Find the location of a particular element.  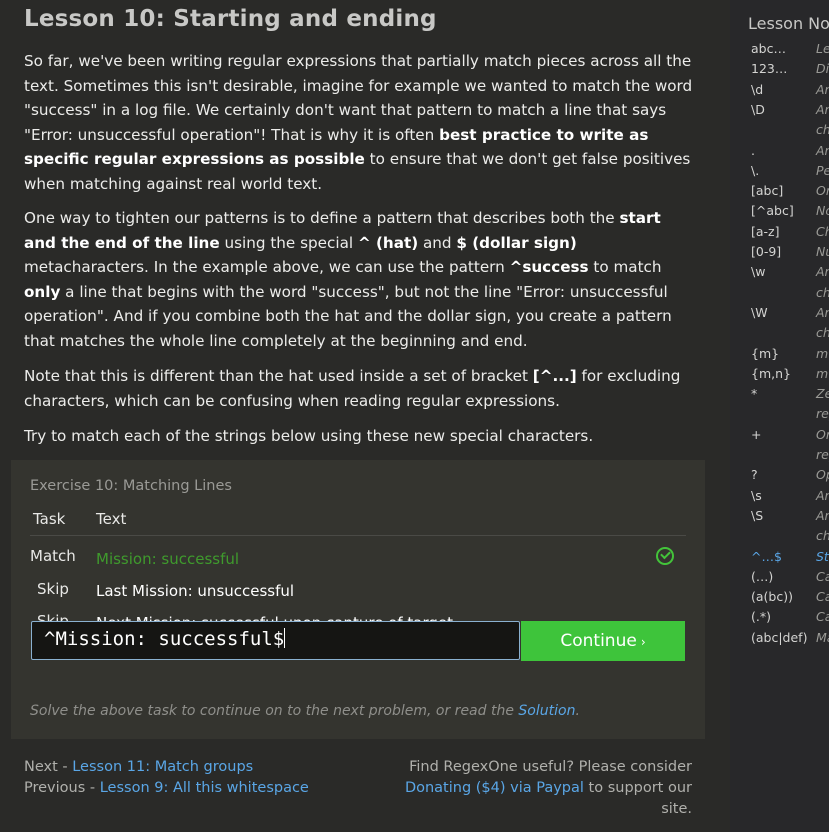

bold-text: $ (dollar sign) is located at coordinates (516, 242).